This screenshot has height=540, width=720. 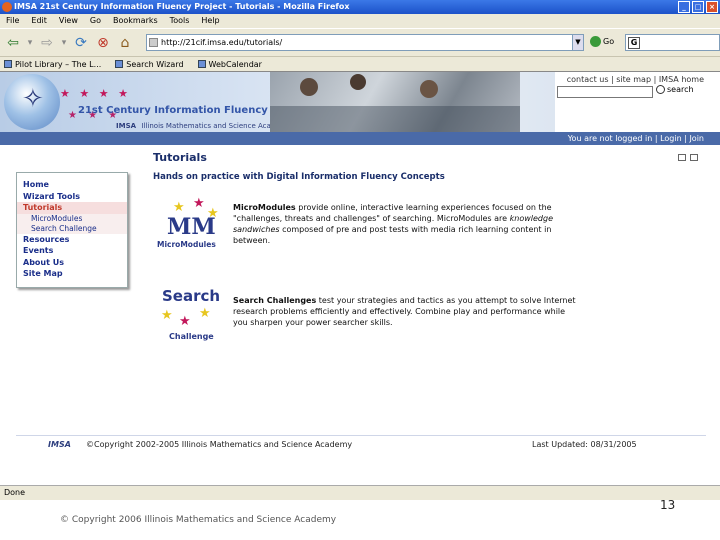 What do you see at coordinates (229, 64) in the screenshot?
I see `bookmark-webcalendar: WebCalendar` at bounding box center [229, 64].